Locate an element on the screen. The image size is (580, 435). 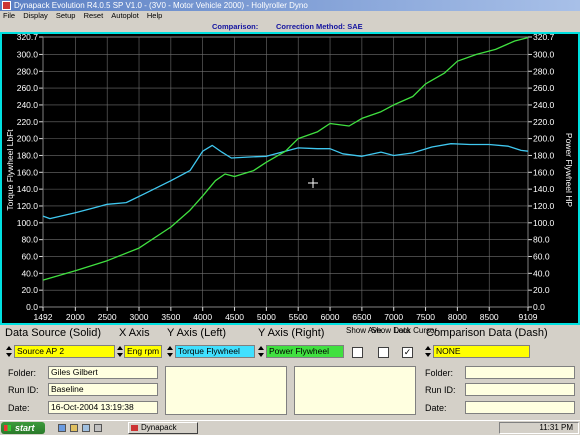
y-right-tick-label: 40.0 is located at coordinates (541, 273).